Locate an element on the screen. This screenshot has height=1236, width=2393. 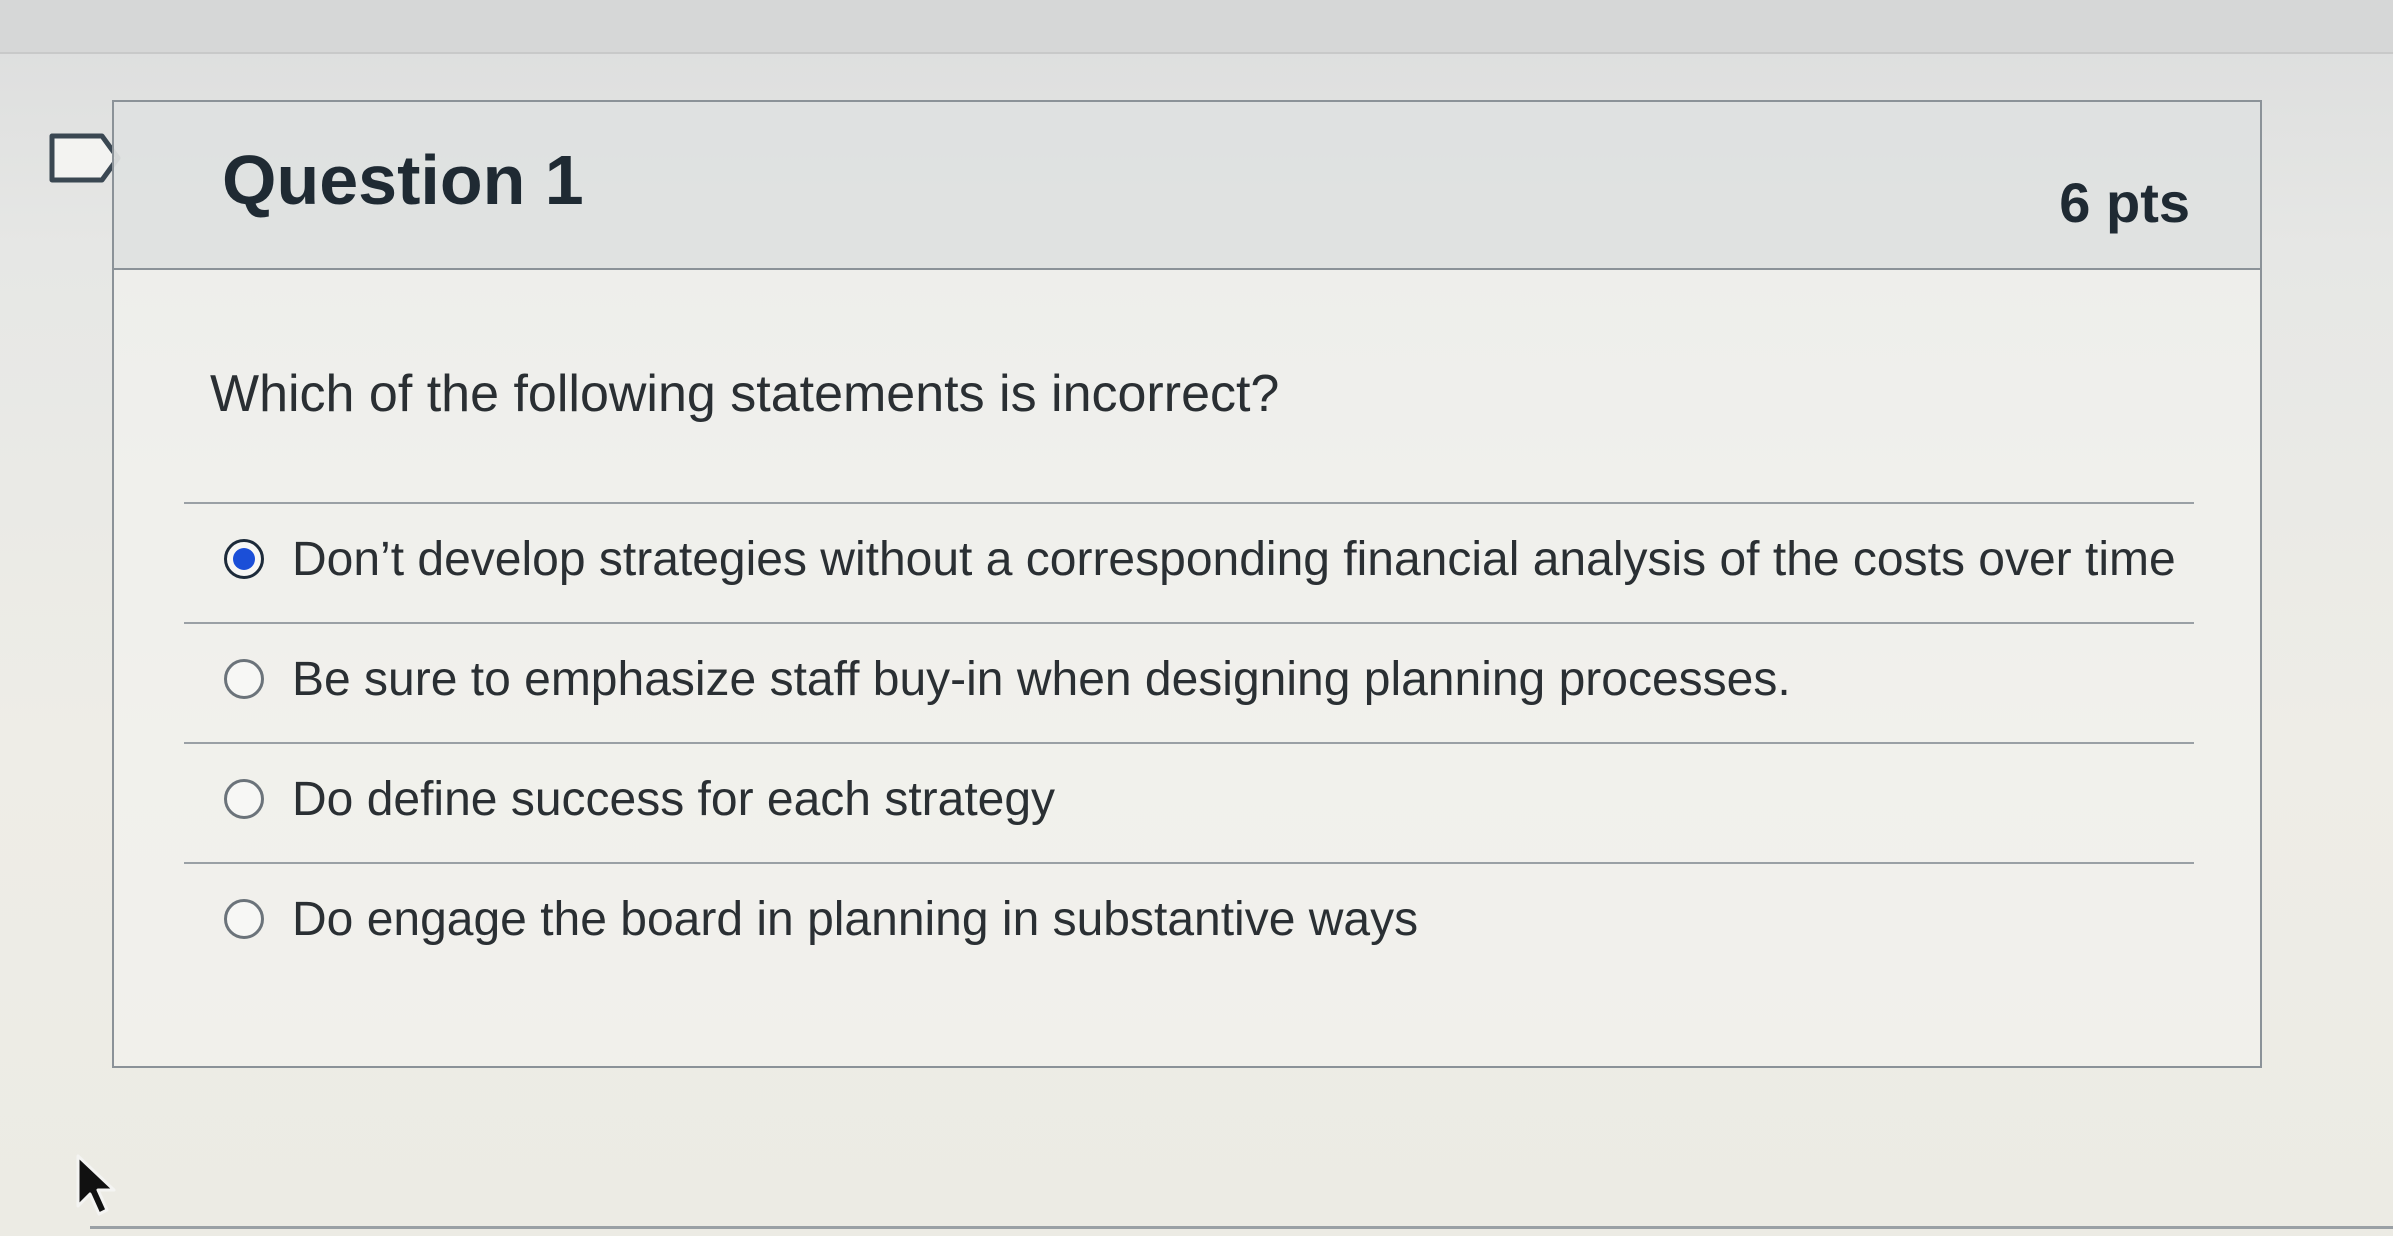
divider is located at coordinates (1241, 1227).